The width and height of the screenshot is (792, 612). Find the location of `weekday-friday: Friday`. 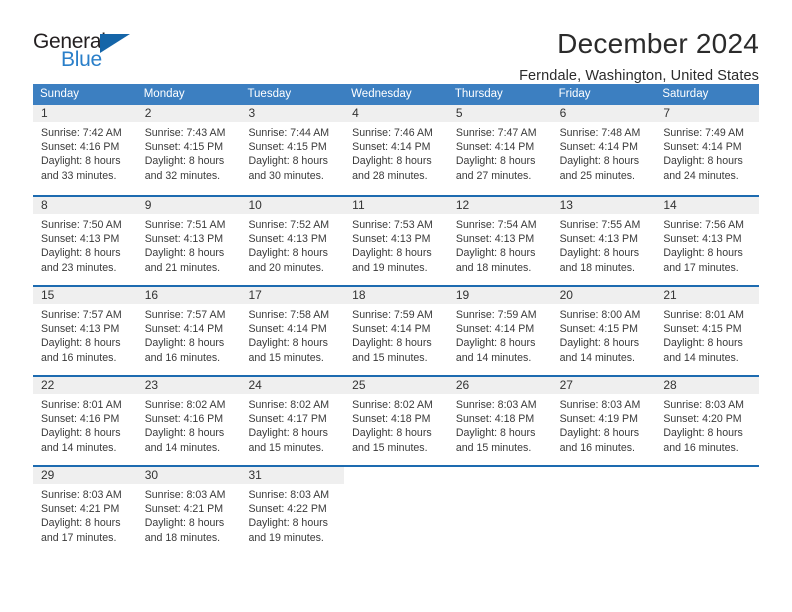

weekday-friday: Friday is located at coordinates (574, 94).